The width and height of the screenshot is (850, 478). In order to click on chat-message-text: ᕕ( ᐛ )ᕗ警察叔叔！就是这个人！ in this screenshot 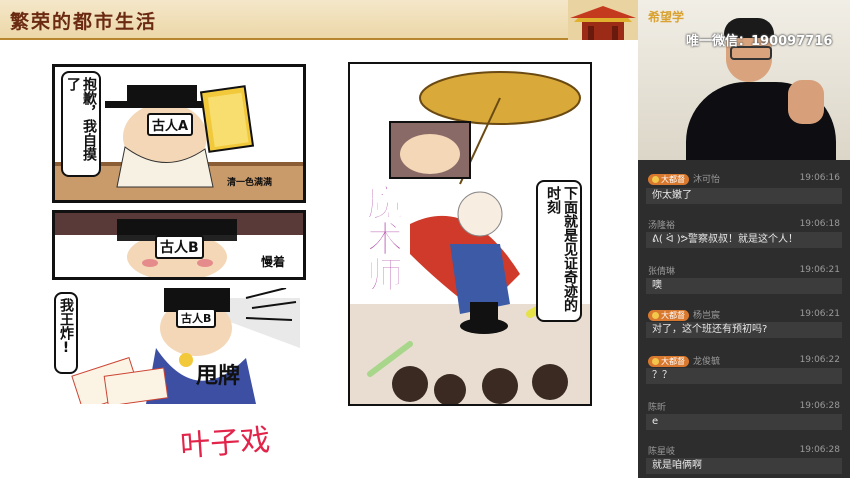, I will do `click(744, 240)`.